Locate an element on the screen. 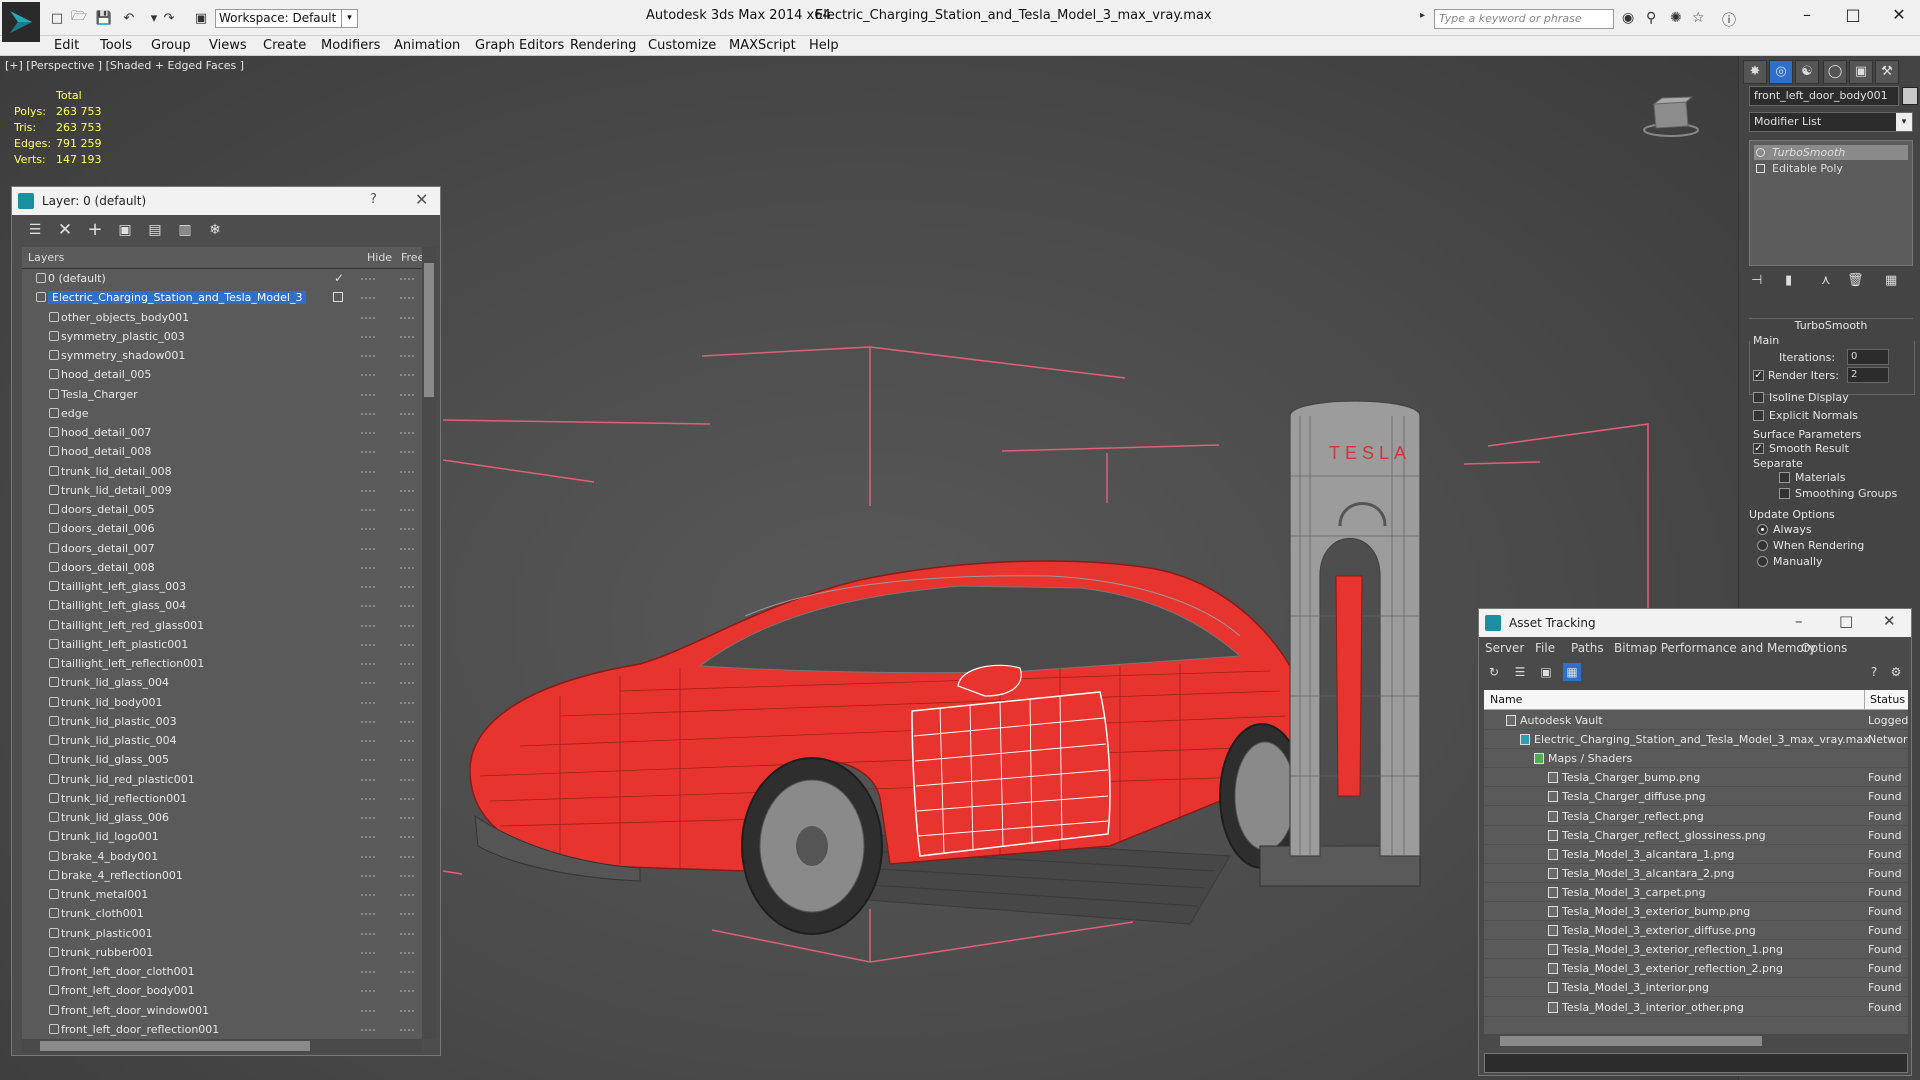 This screenshot has width=1920, height=1080. select-objects-icon: ▣ is located at coordinates (125, 230).